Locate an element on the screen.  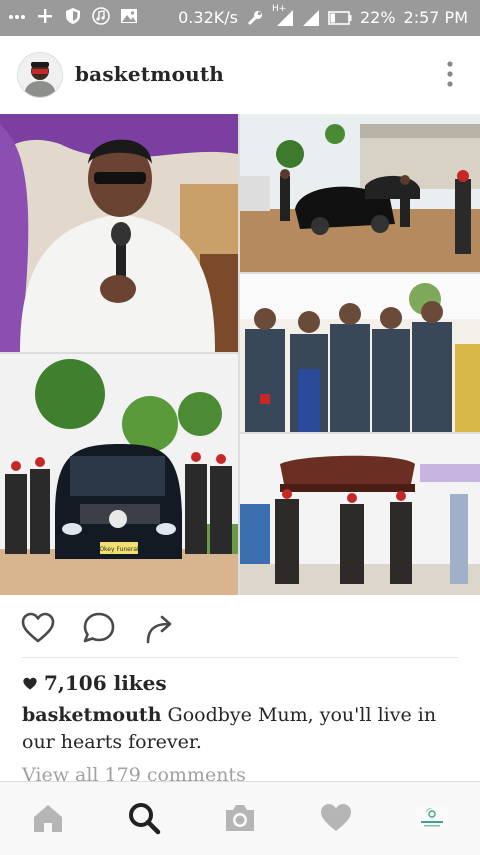
photo-tile-speaker is located at coordinates (119, 233).